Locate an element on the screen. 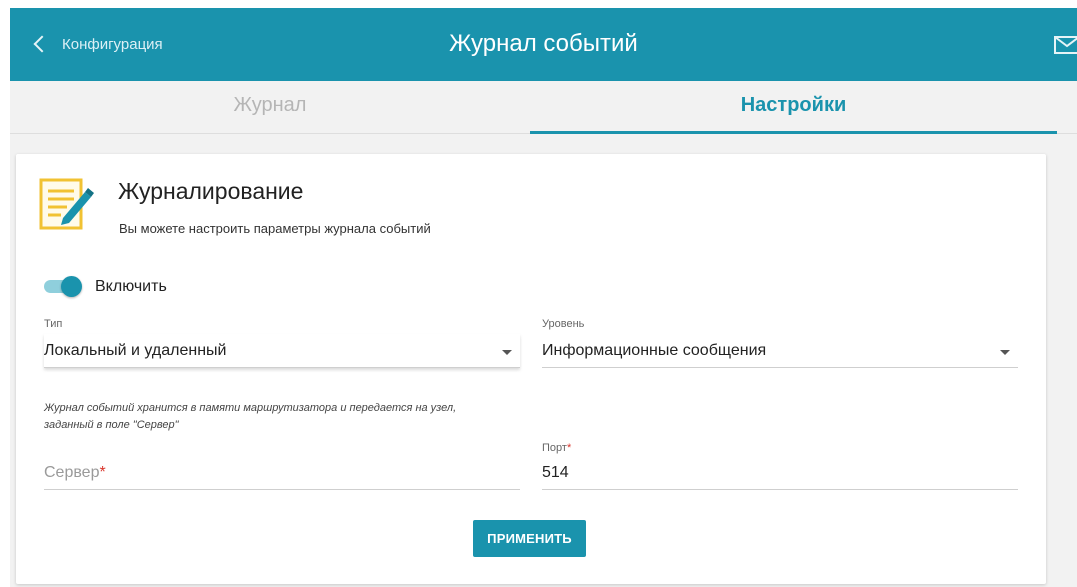  hint-line: заданный в поле "Сервер" is located at coordinates (111, 425).